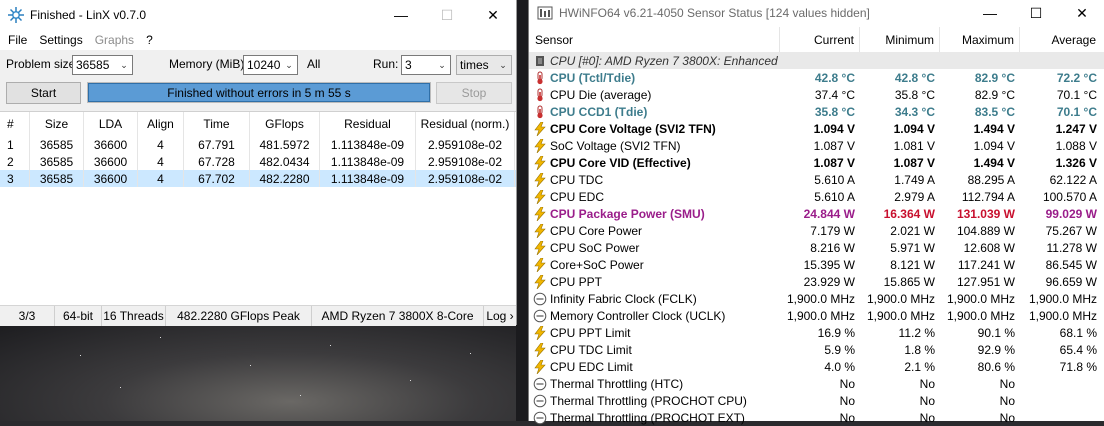 This screenshot has height=426, width=1104. I want to click on sensor-row: Thermal Throttling (HTC) No No No, so click(816, 383).